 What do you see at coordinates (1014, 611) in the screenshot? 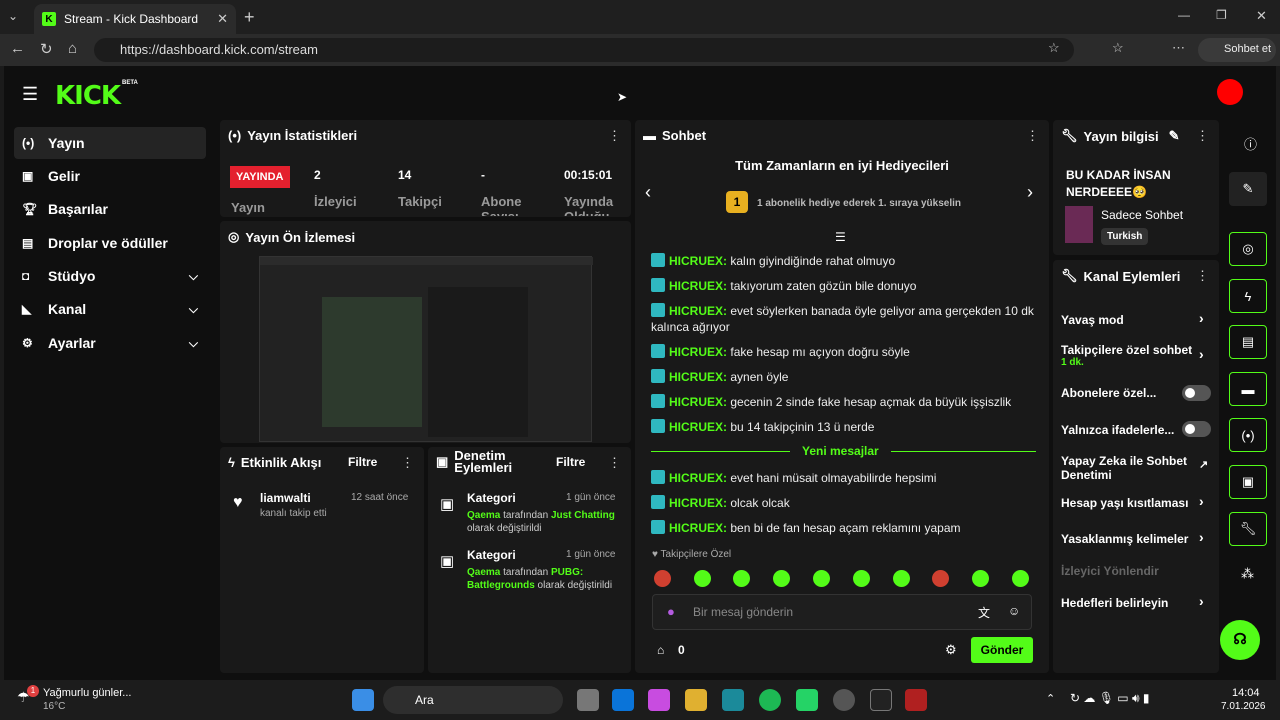
I see `emoji-icon: ☺` at bounding box center [1014, 611].